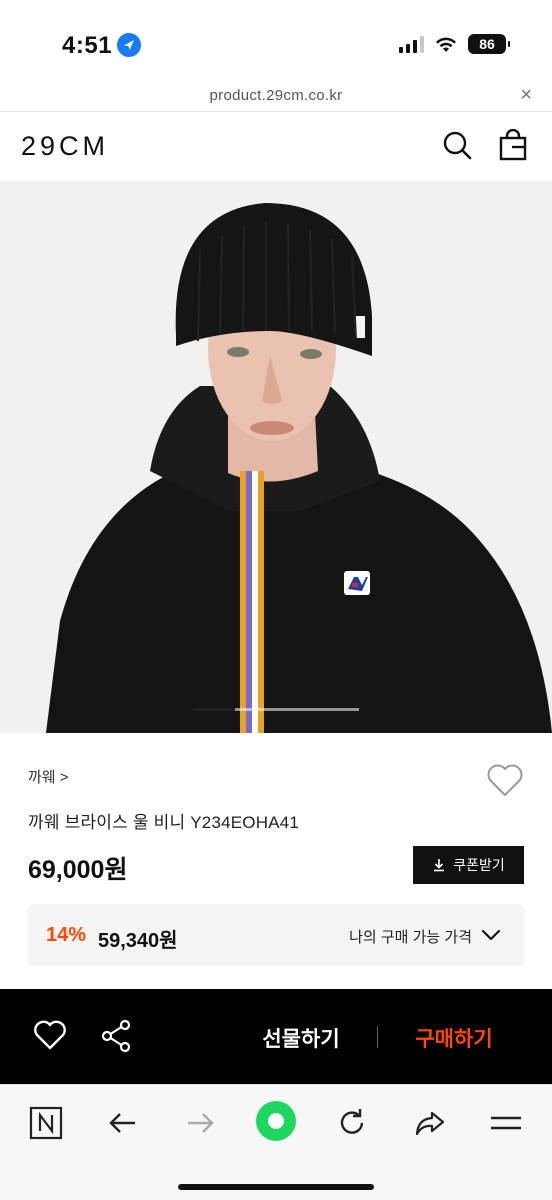 Image resolution: width=552 pixels, height=1200 pixels. I want to click on green-home-icon, so click(276, 1121).